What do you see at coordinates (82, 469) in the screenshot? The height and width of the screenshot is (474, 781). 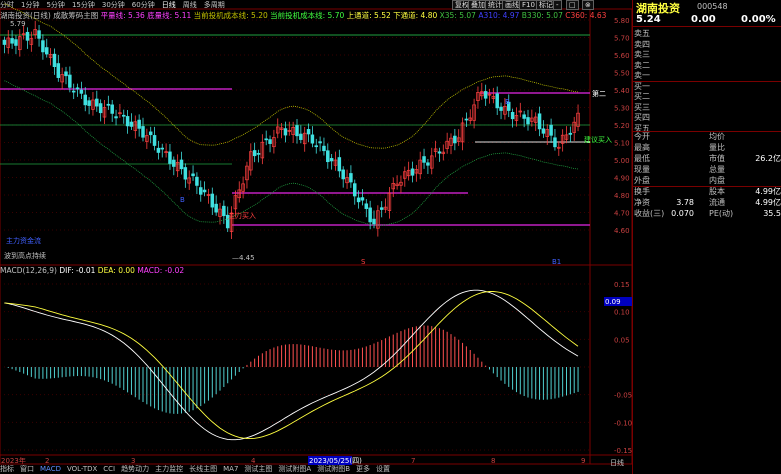 I see `indicator-tab-3: VOL-TDX` at bounding box center [82, 469].